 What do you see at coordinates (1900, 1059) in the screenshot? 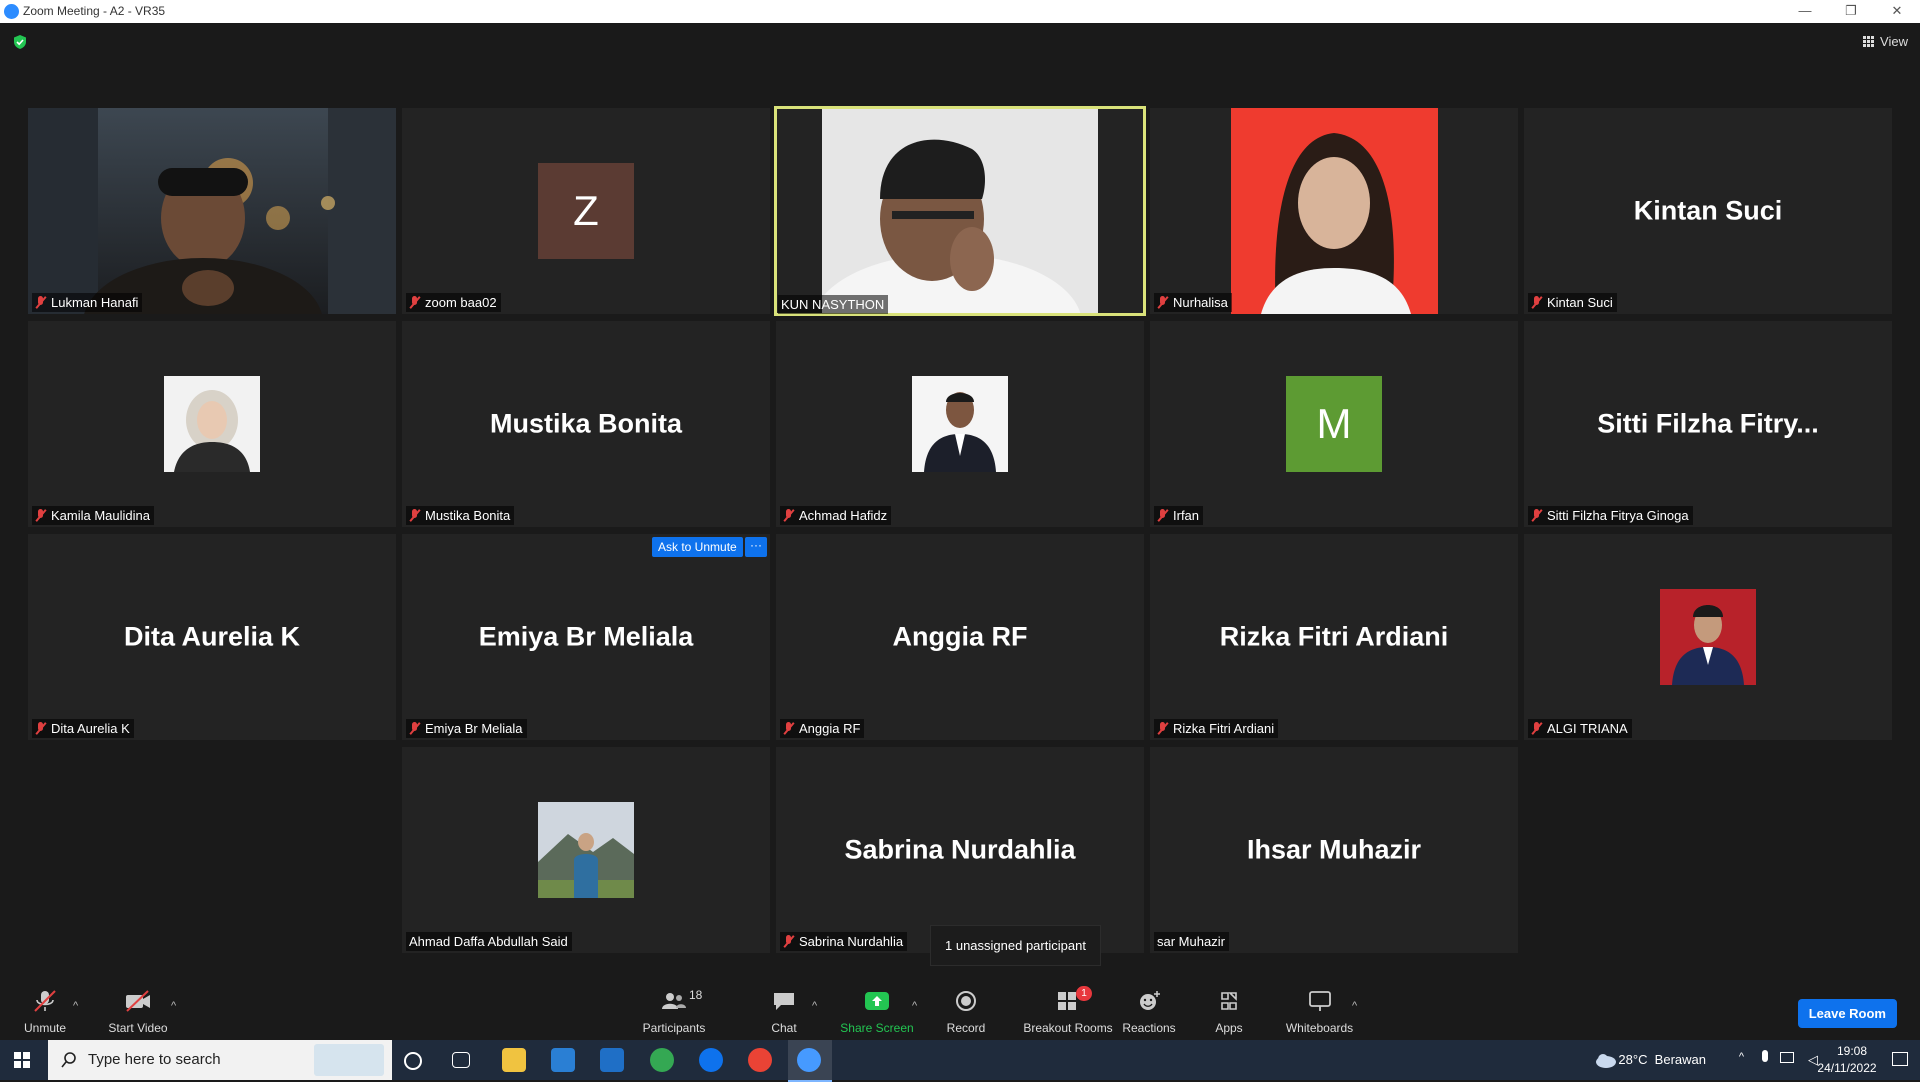
I see `notification-icon` at bounding box center [1900, 1059].